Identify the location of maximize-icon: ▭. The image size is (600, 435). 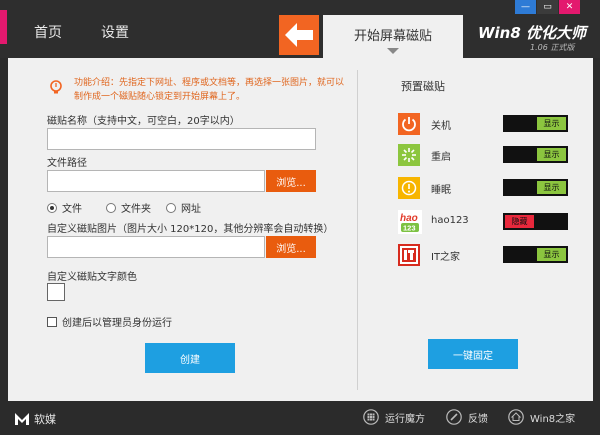
(547, 7).